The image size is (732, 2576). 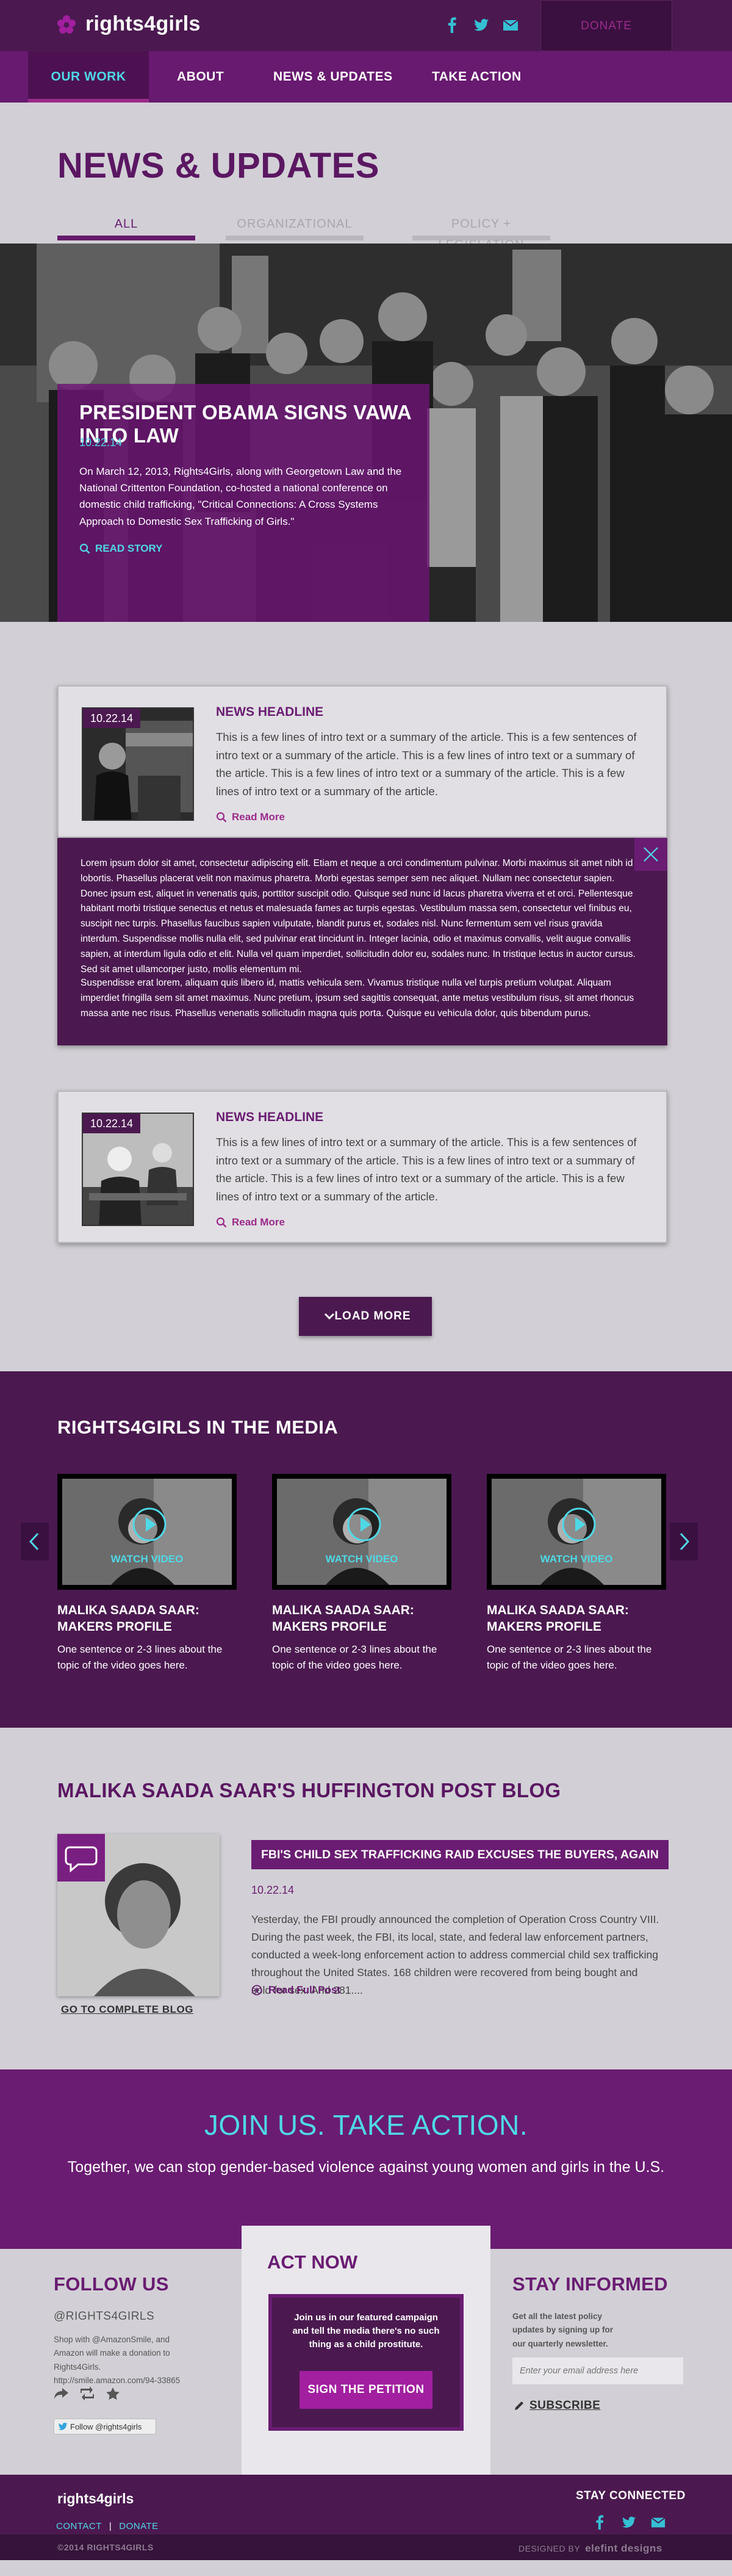 I want to click on carousel-prev-button, so click(x=35, y=1541).